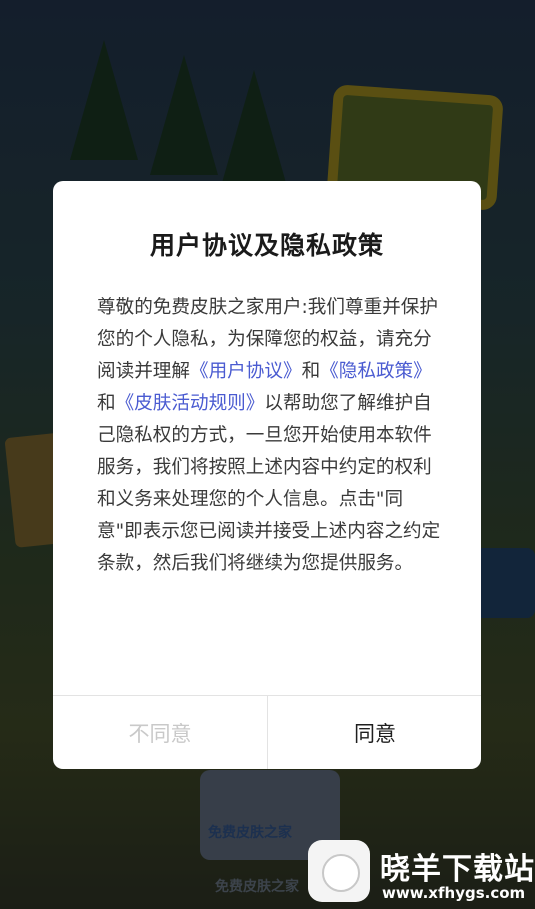  What do you see at coordinates (457, 869) in the screenshot?
I see `watermark-name: 晓羊下载站` at bounding box center [457, 869].